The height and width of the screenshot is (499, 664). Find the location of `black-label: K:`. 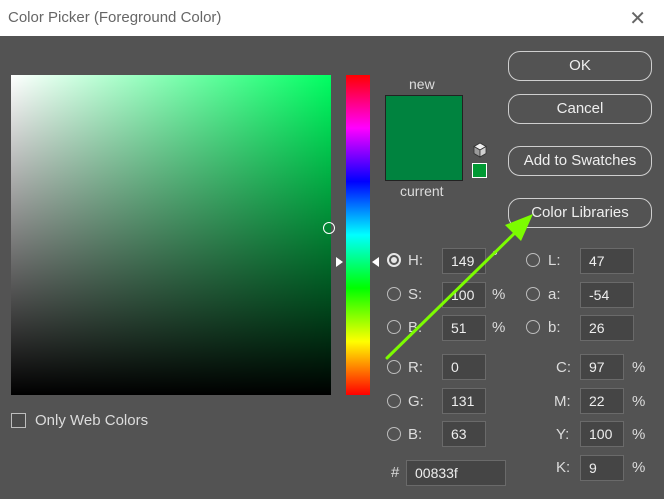

black-label: K: is located at coordinates (563, 467).